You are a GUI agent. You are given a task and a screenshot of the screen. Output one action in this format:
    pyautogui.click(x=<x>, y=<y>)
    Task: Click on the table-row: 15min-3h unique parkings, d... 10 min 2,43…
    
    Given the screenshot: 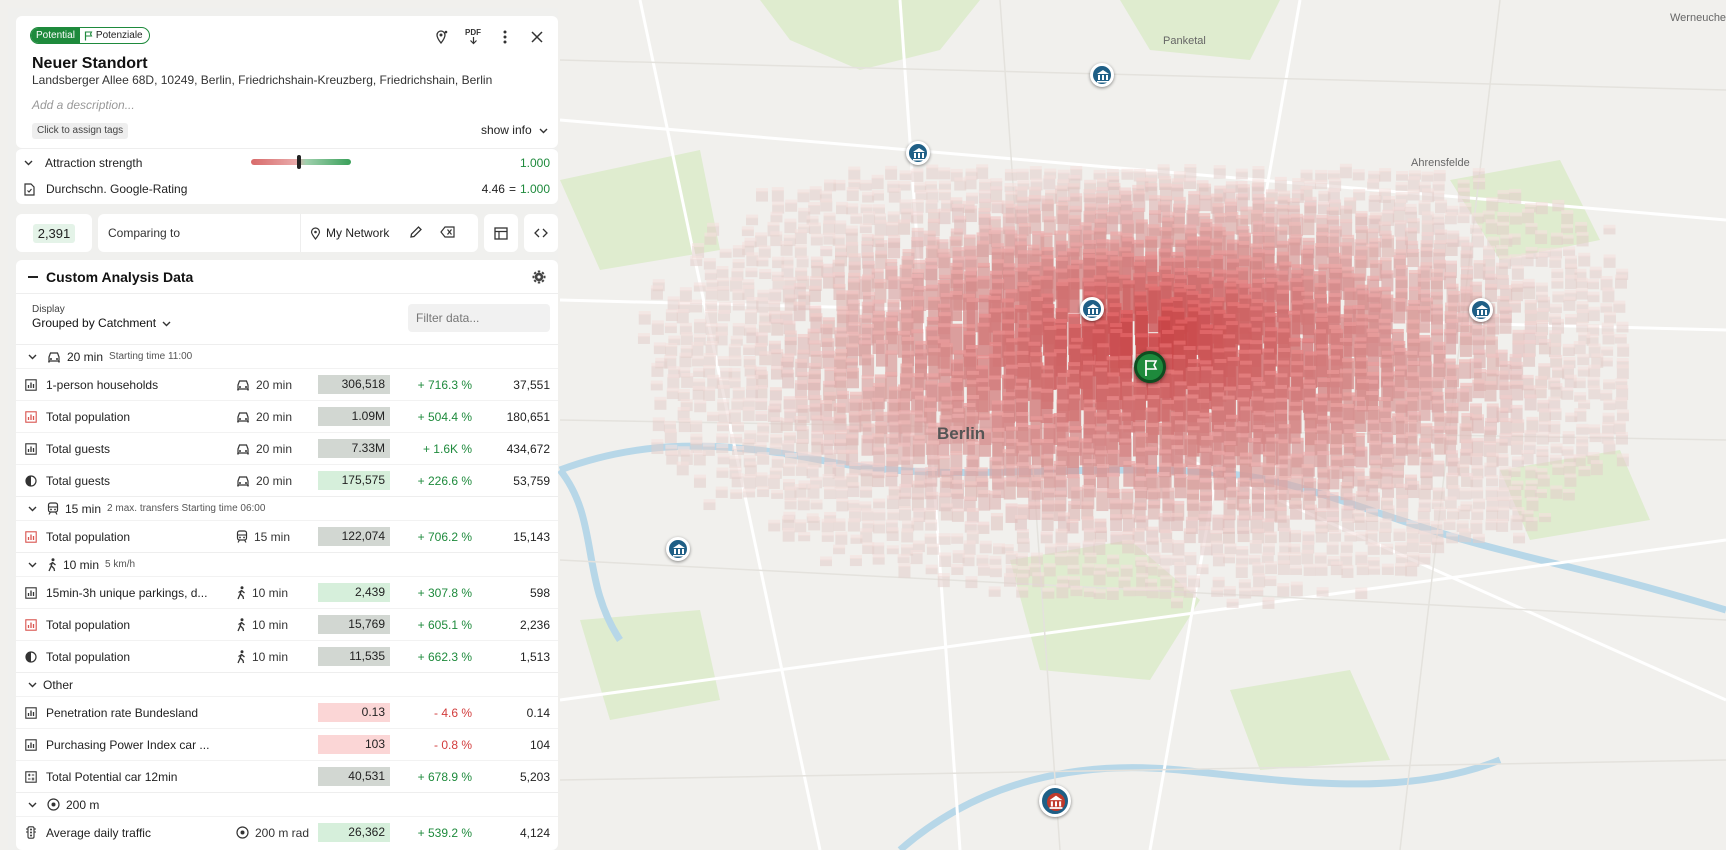 What is the action you would take?
    pyautogui.click(x=287, y=592)
    